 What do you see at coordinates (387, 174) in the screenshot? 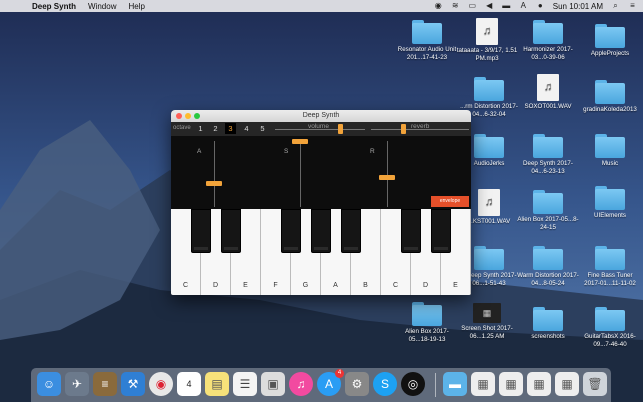
I see `release-slider-track` at bounding box center [387, 174].